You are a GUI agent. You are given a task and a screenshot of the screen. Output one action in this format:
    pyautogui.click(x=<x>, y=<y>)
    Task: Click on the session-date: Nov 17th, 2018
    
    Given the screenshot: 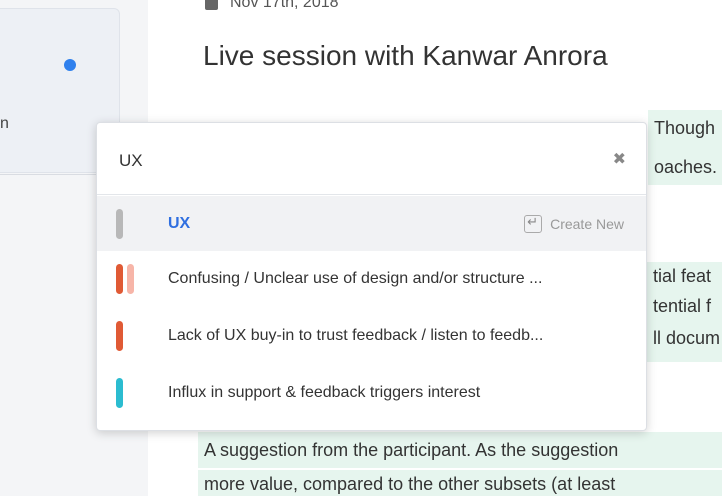 What is the action you would take?
    pyautogui.click(x=284, y=5)
    